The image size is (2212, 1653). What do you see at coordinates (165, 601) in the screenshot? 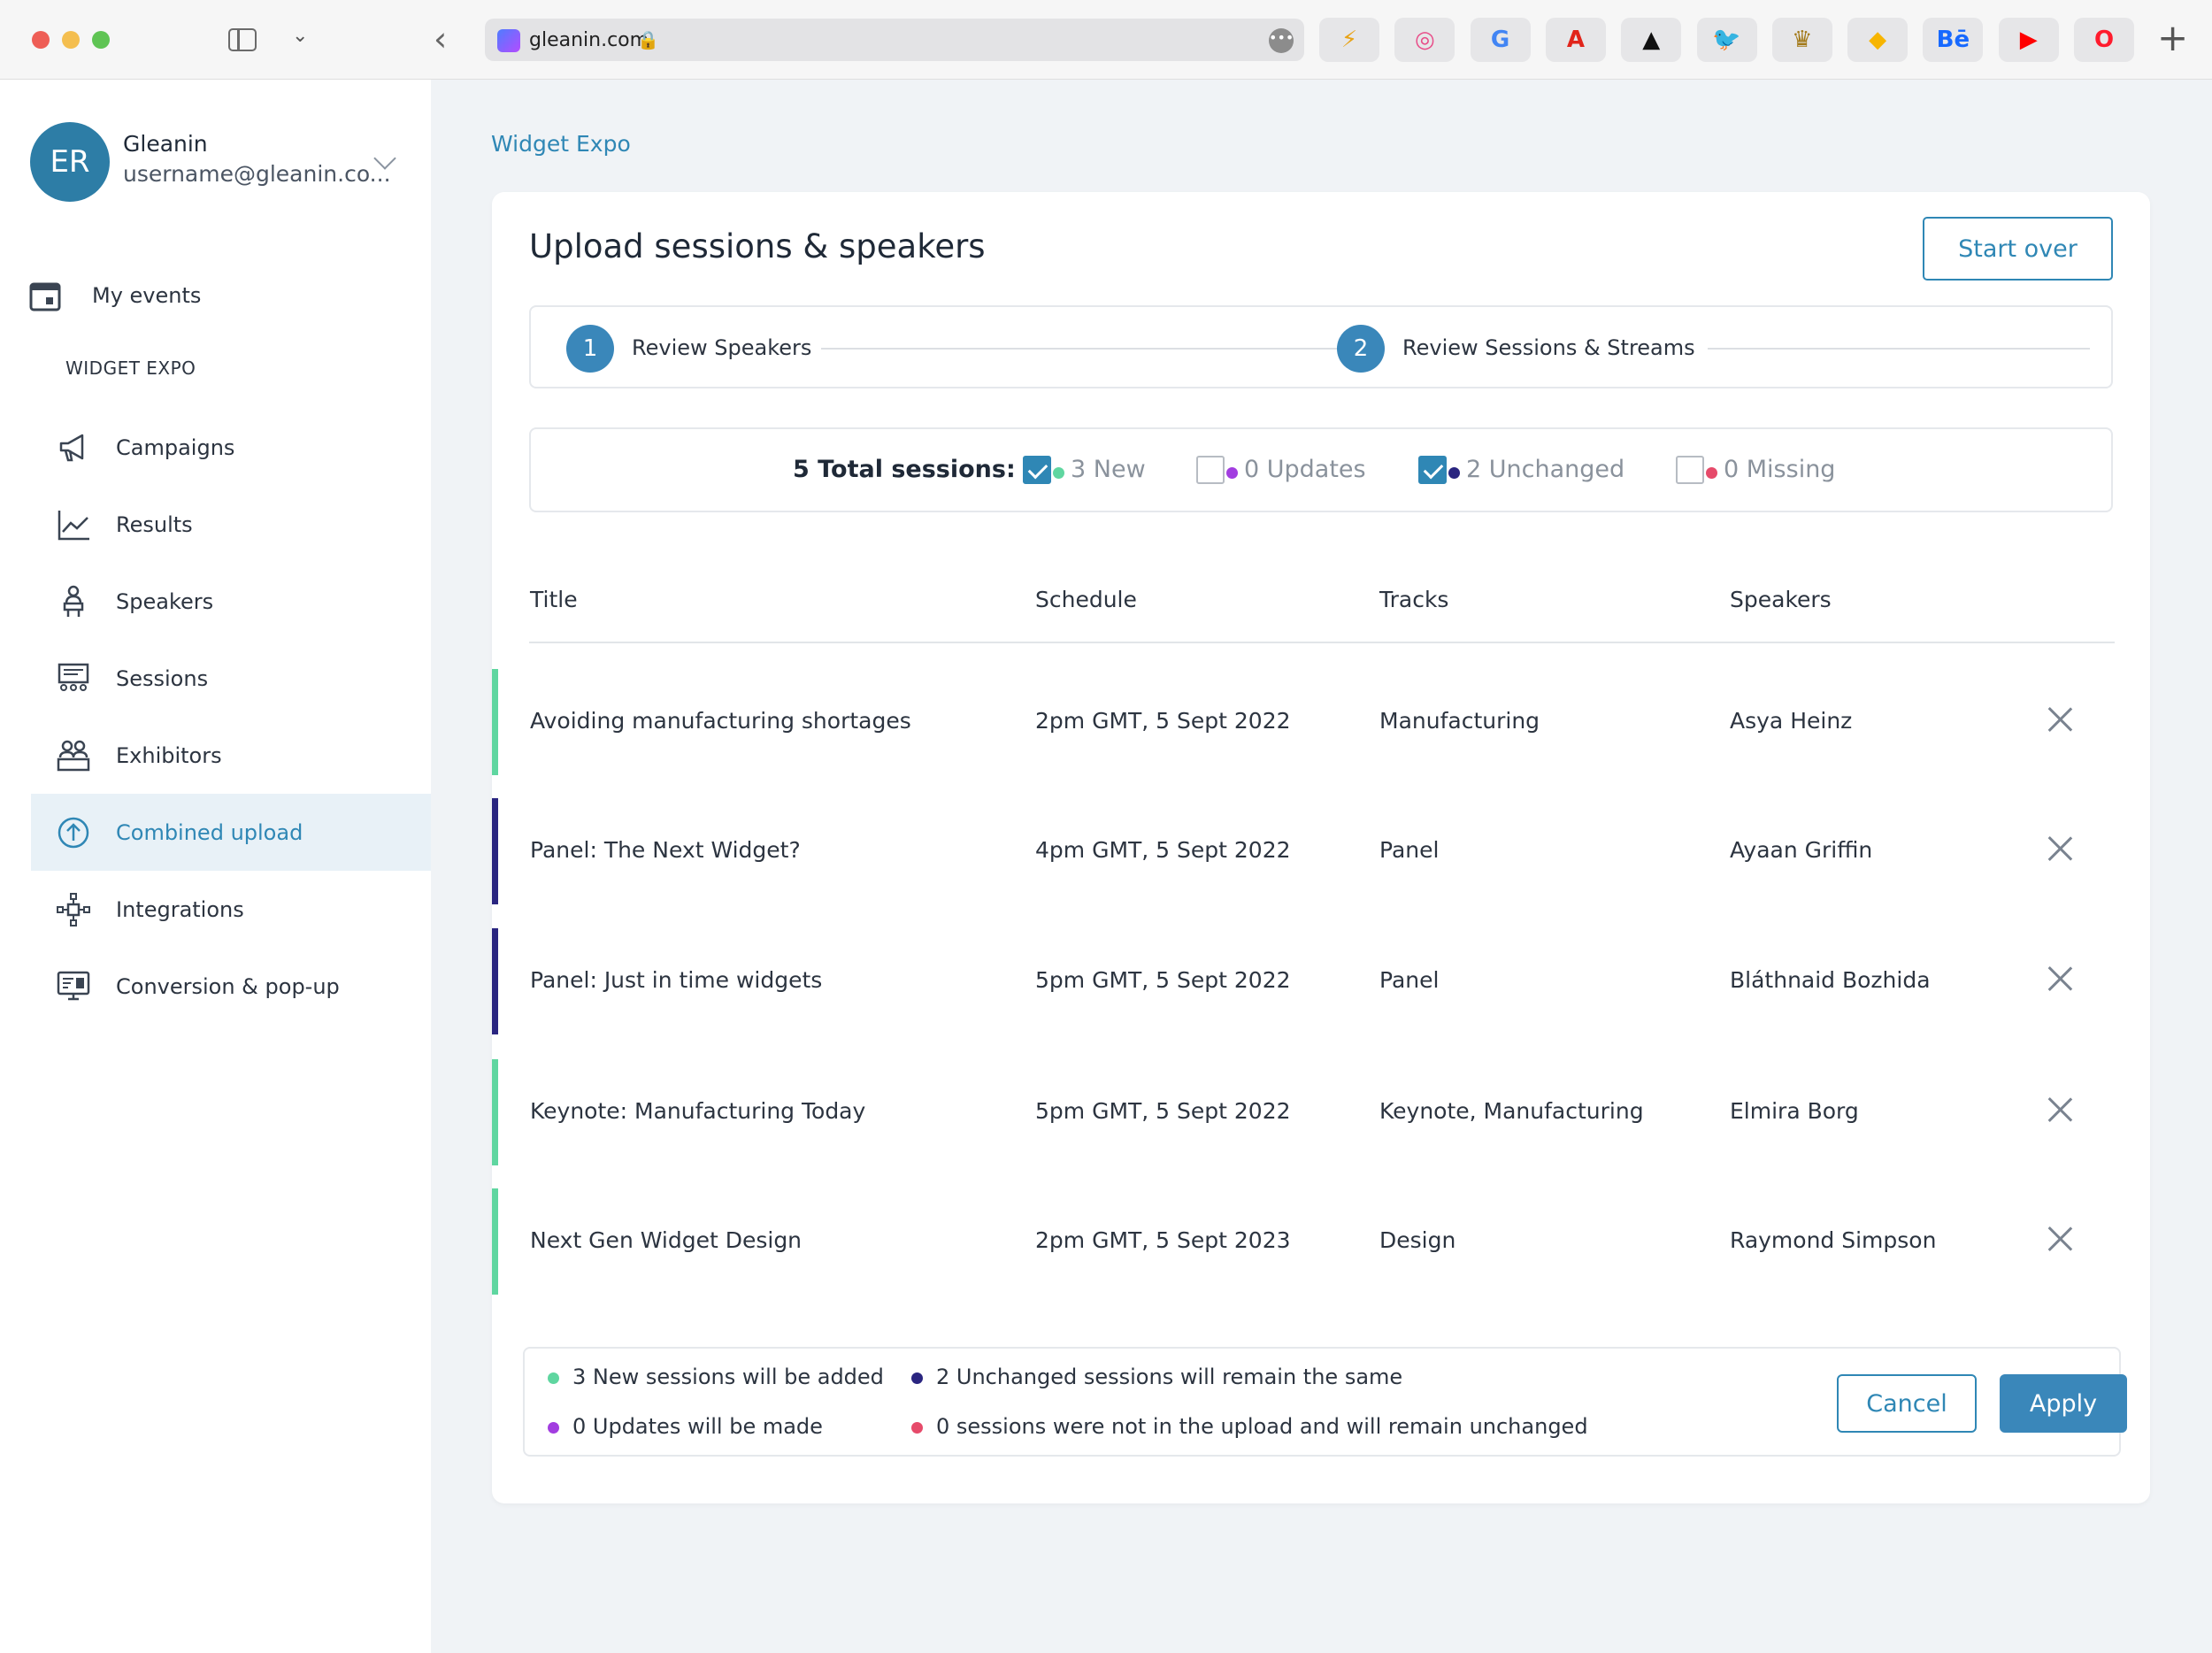
I see `sidebar-item-label: Speakers` at bounding box center [165, 601].